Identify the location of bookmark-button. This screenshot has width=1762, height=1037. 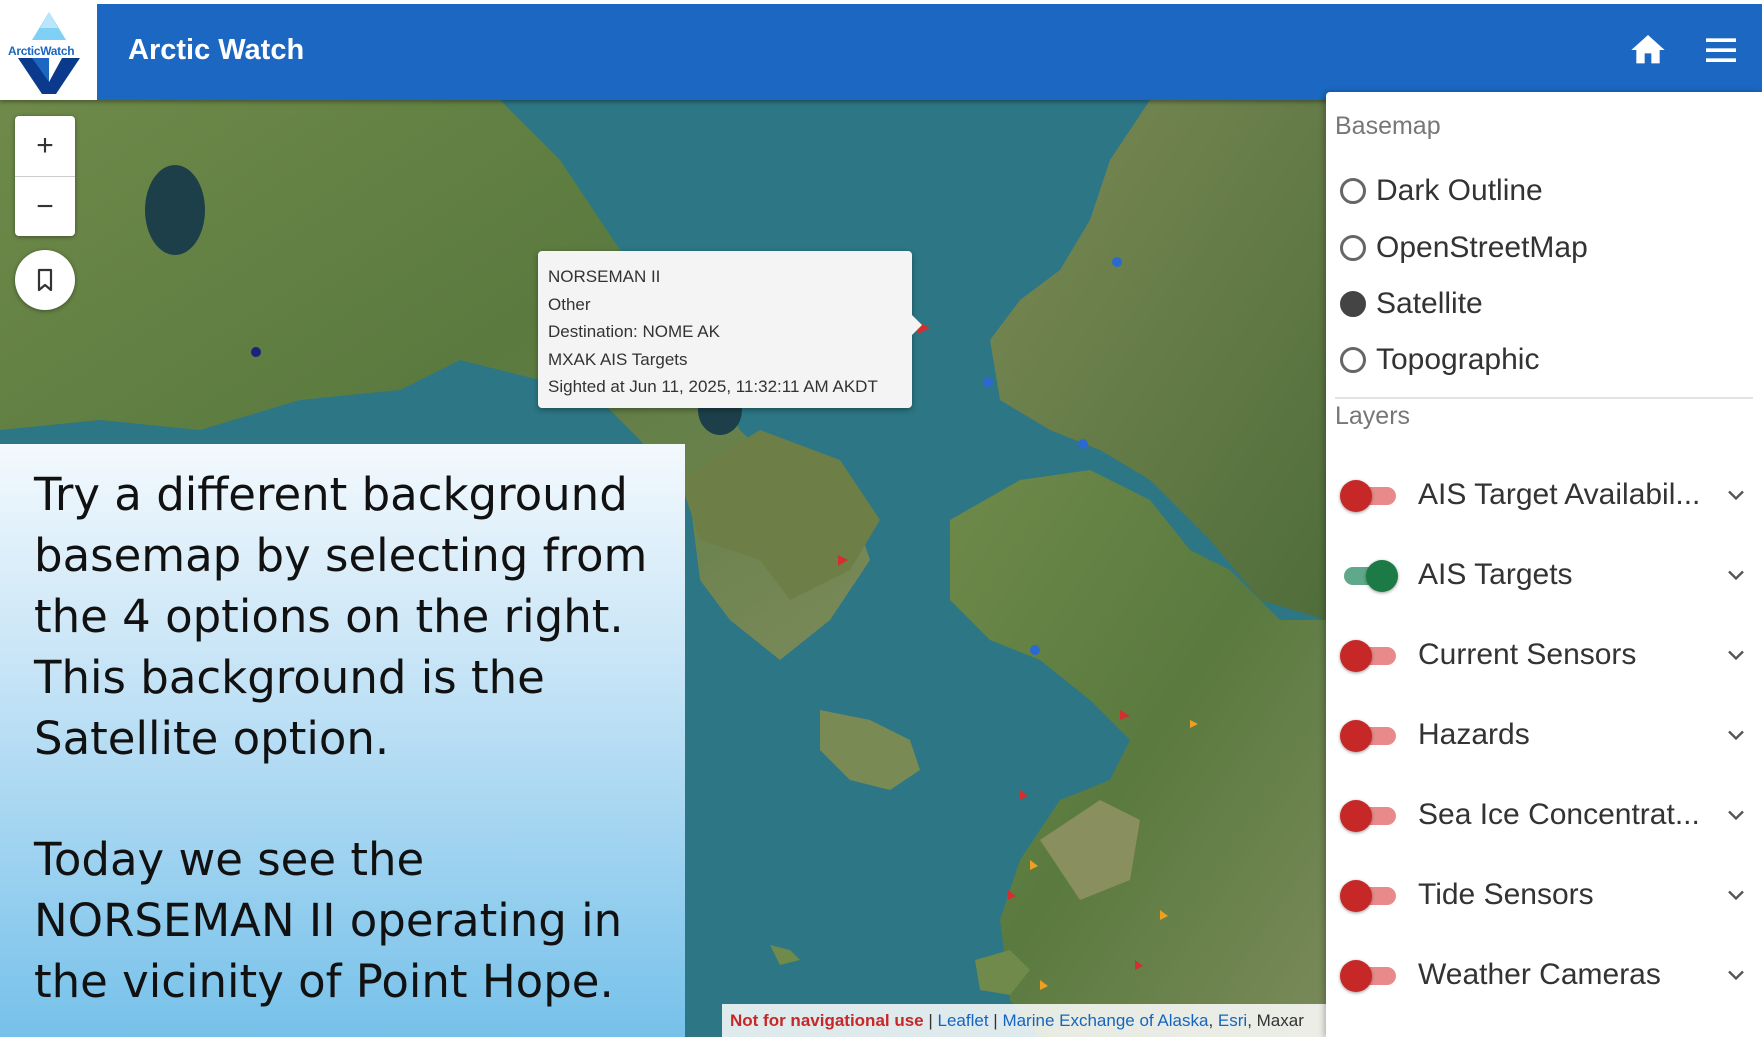
(45, 280).